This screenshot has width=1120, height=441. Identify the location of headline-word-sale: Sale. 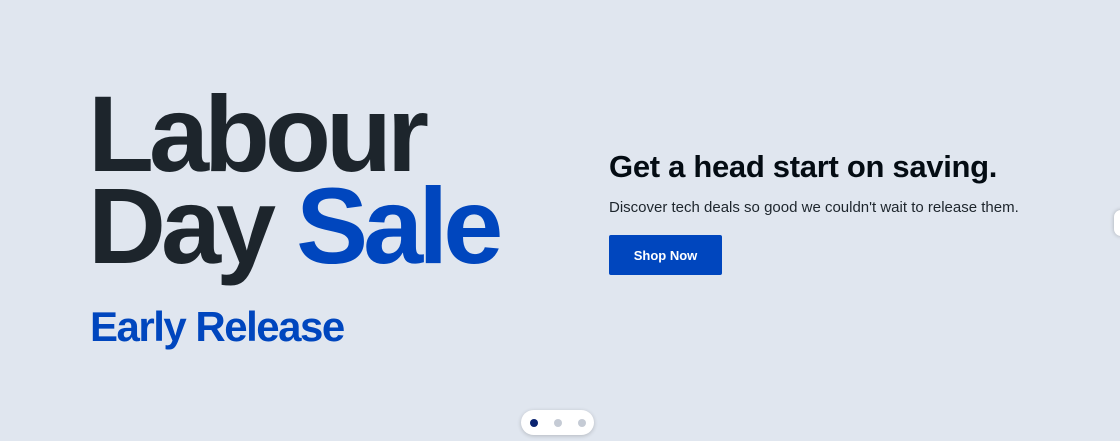
(399, 225).